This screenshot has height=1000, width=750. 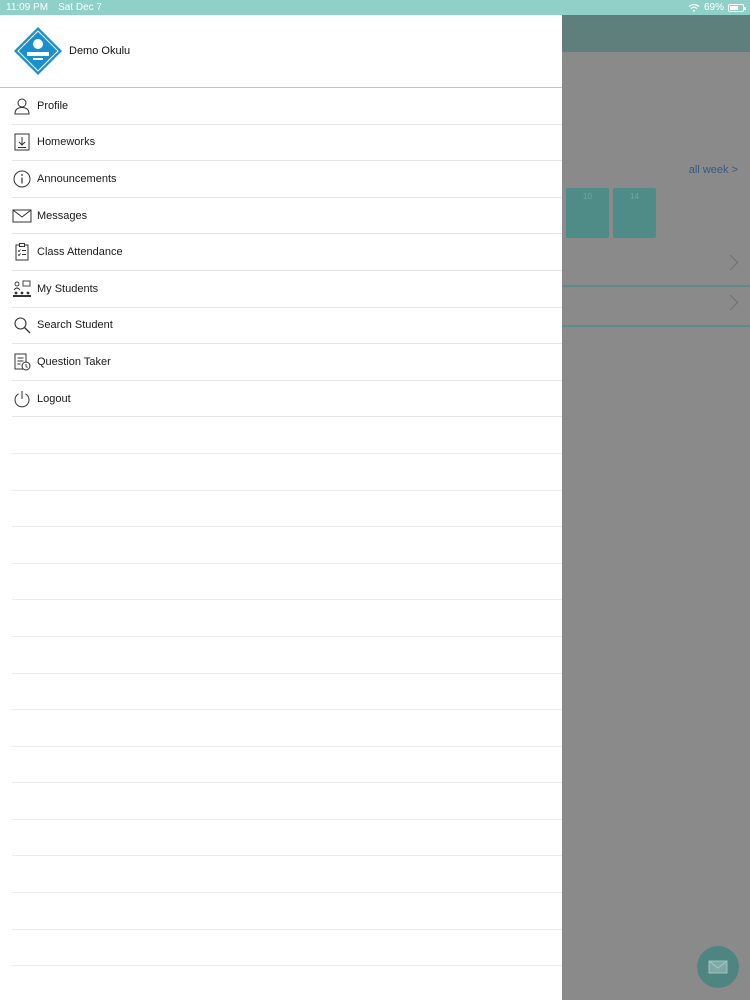 What do you see at coordinates (713, 170) in the screenshot?
I see `all-week-link: all week >` at bounding box center [713, 170].